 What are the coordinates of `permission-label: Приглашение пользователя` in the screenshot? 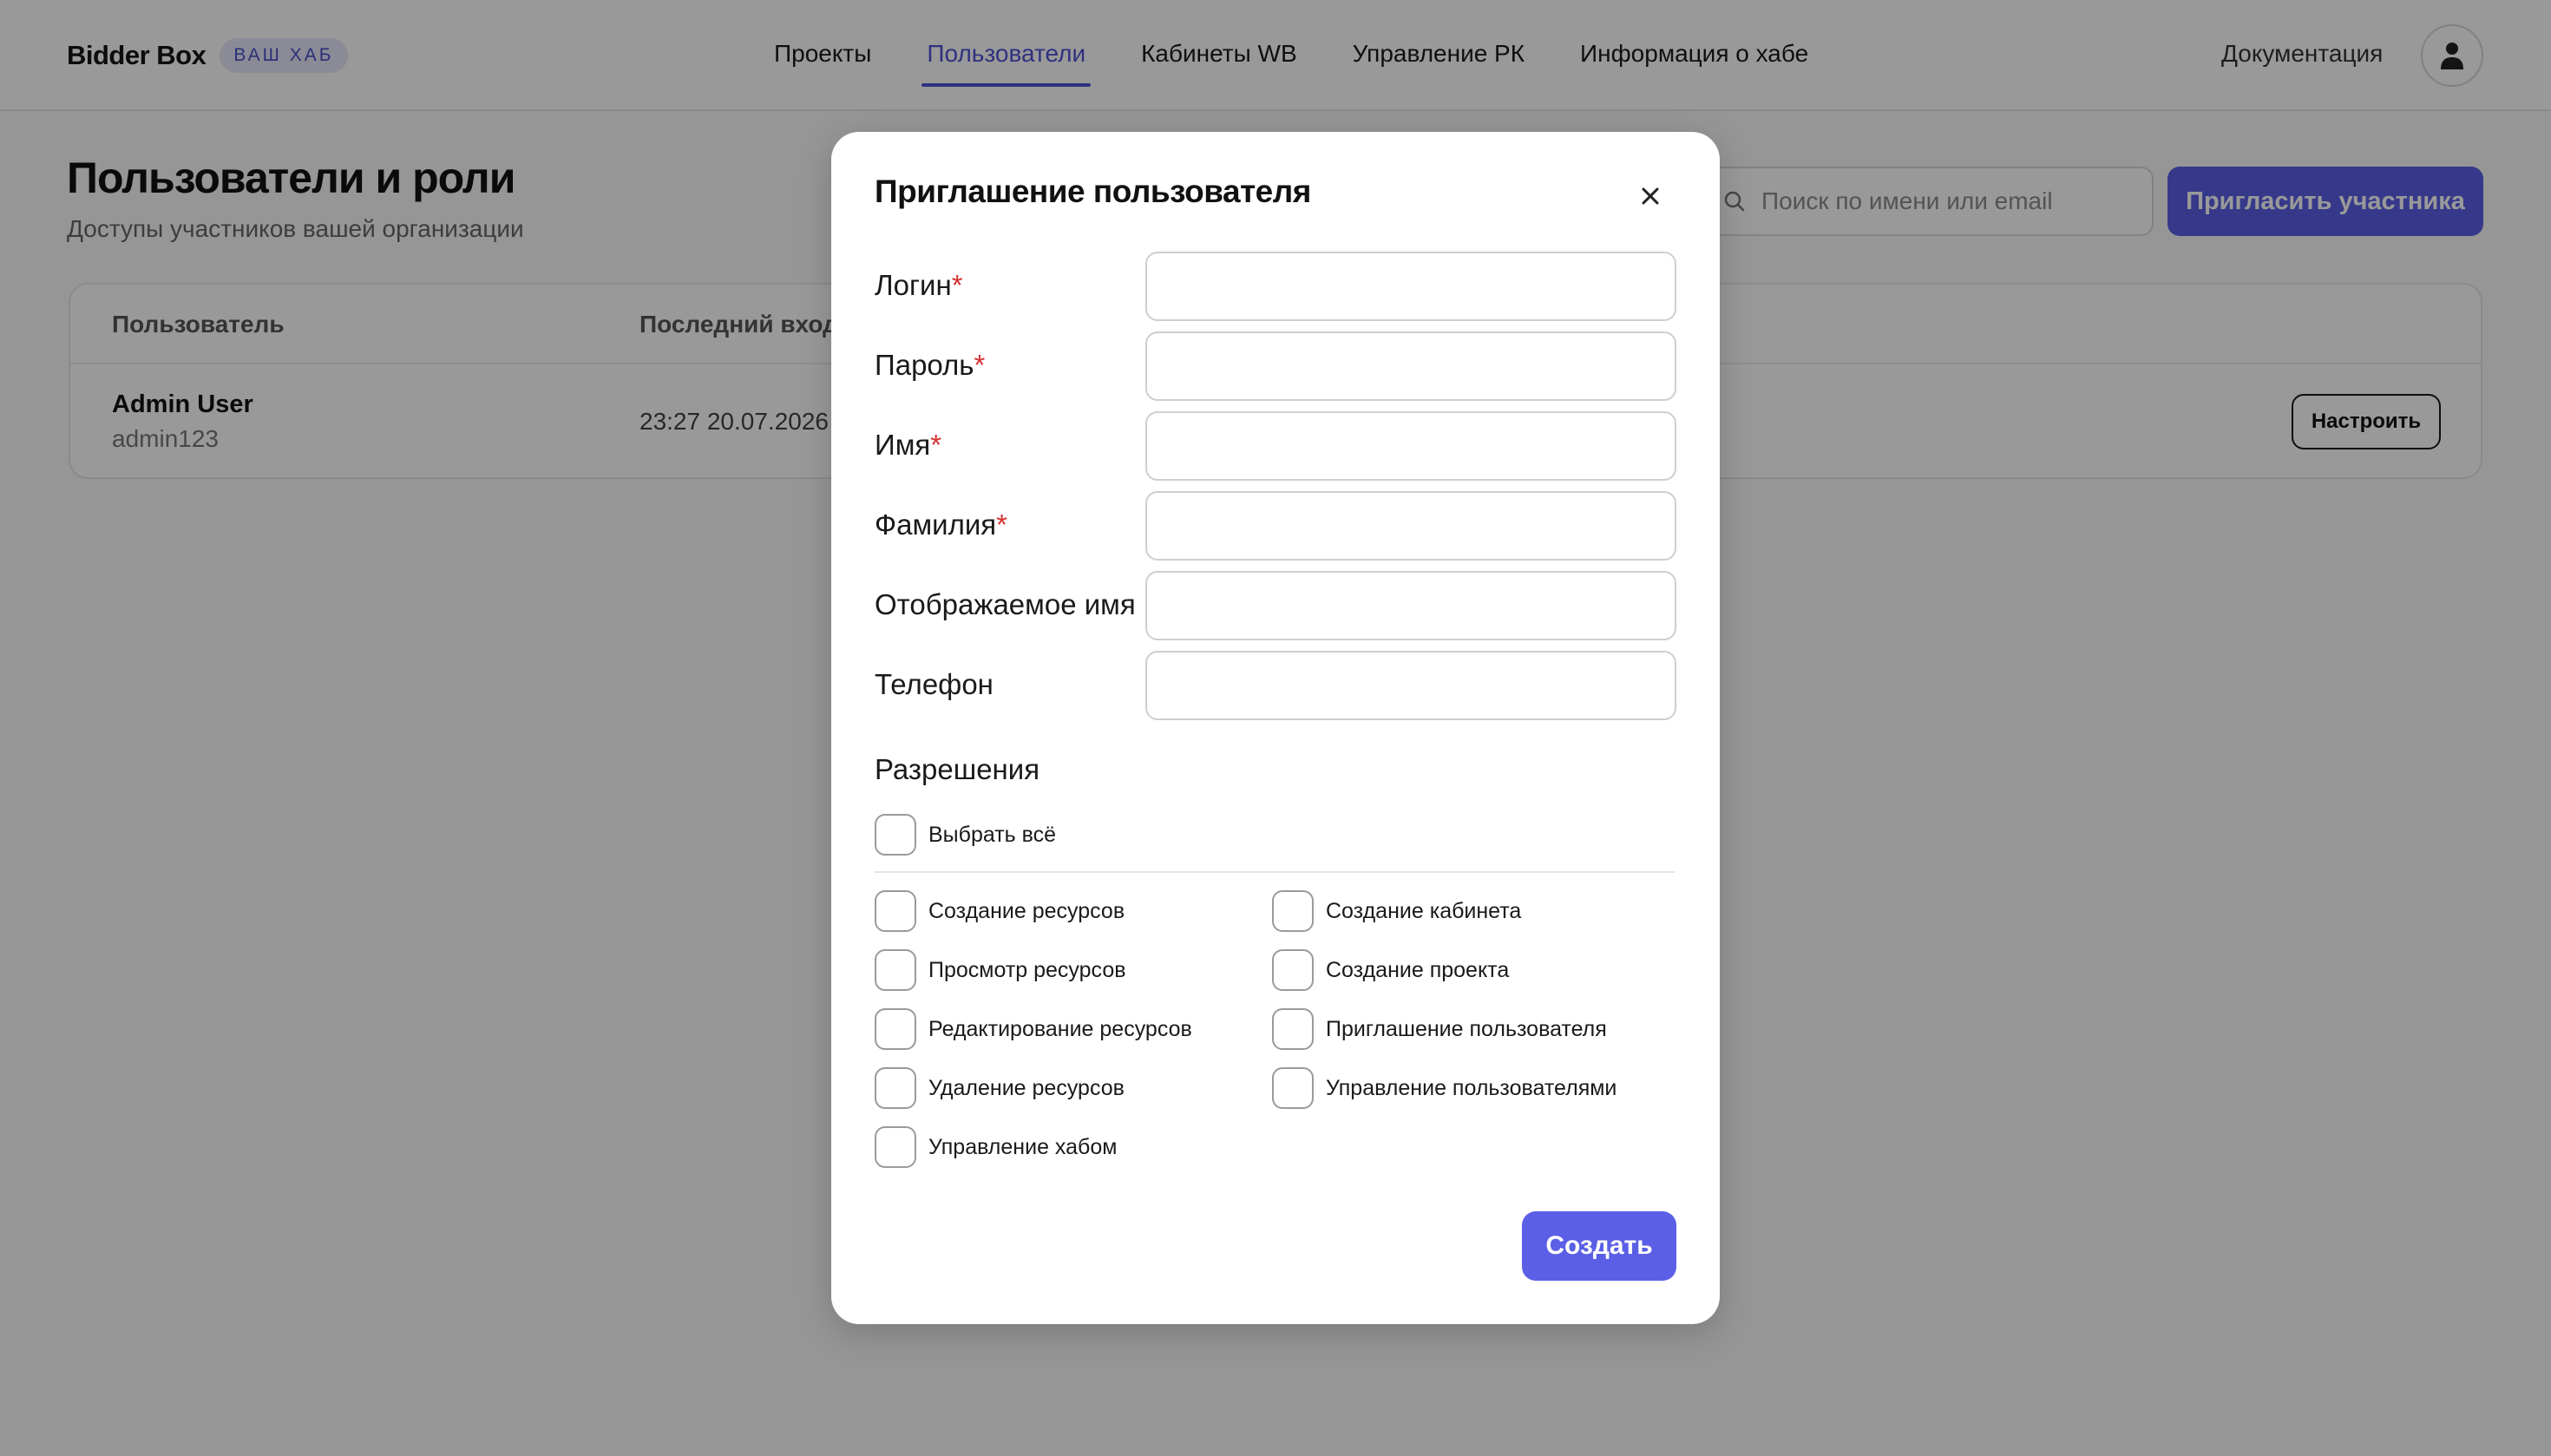 It's located at (1466, 1028).